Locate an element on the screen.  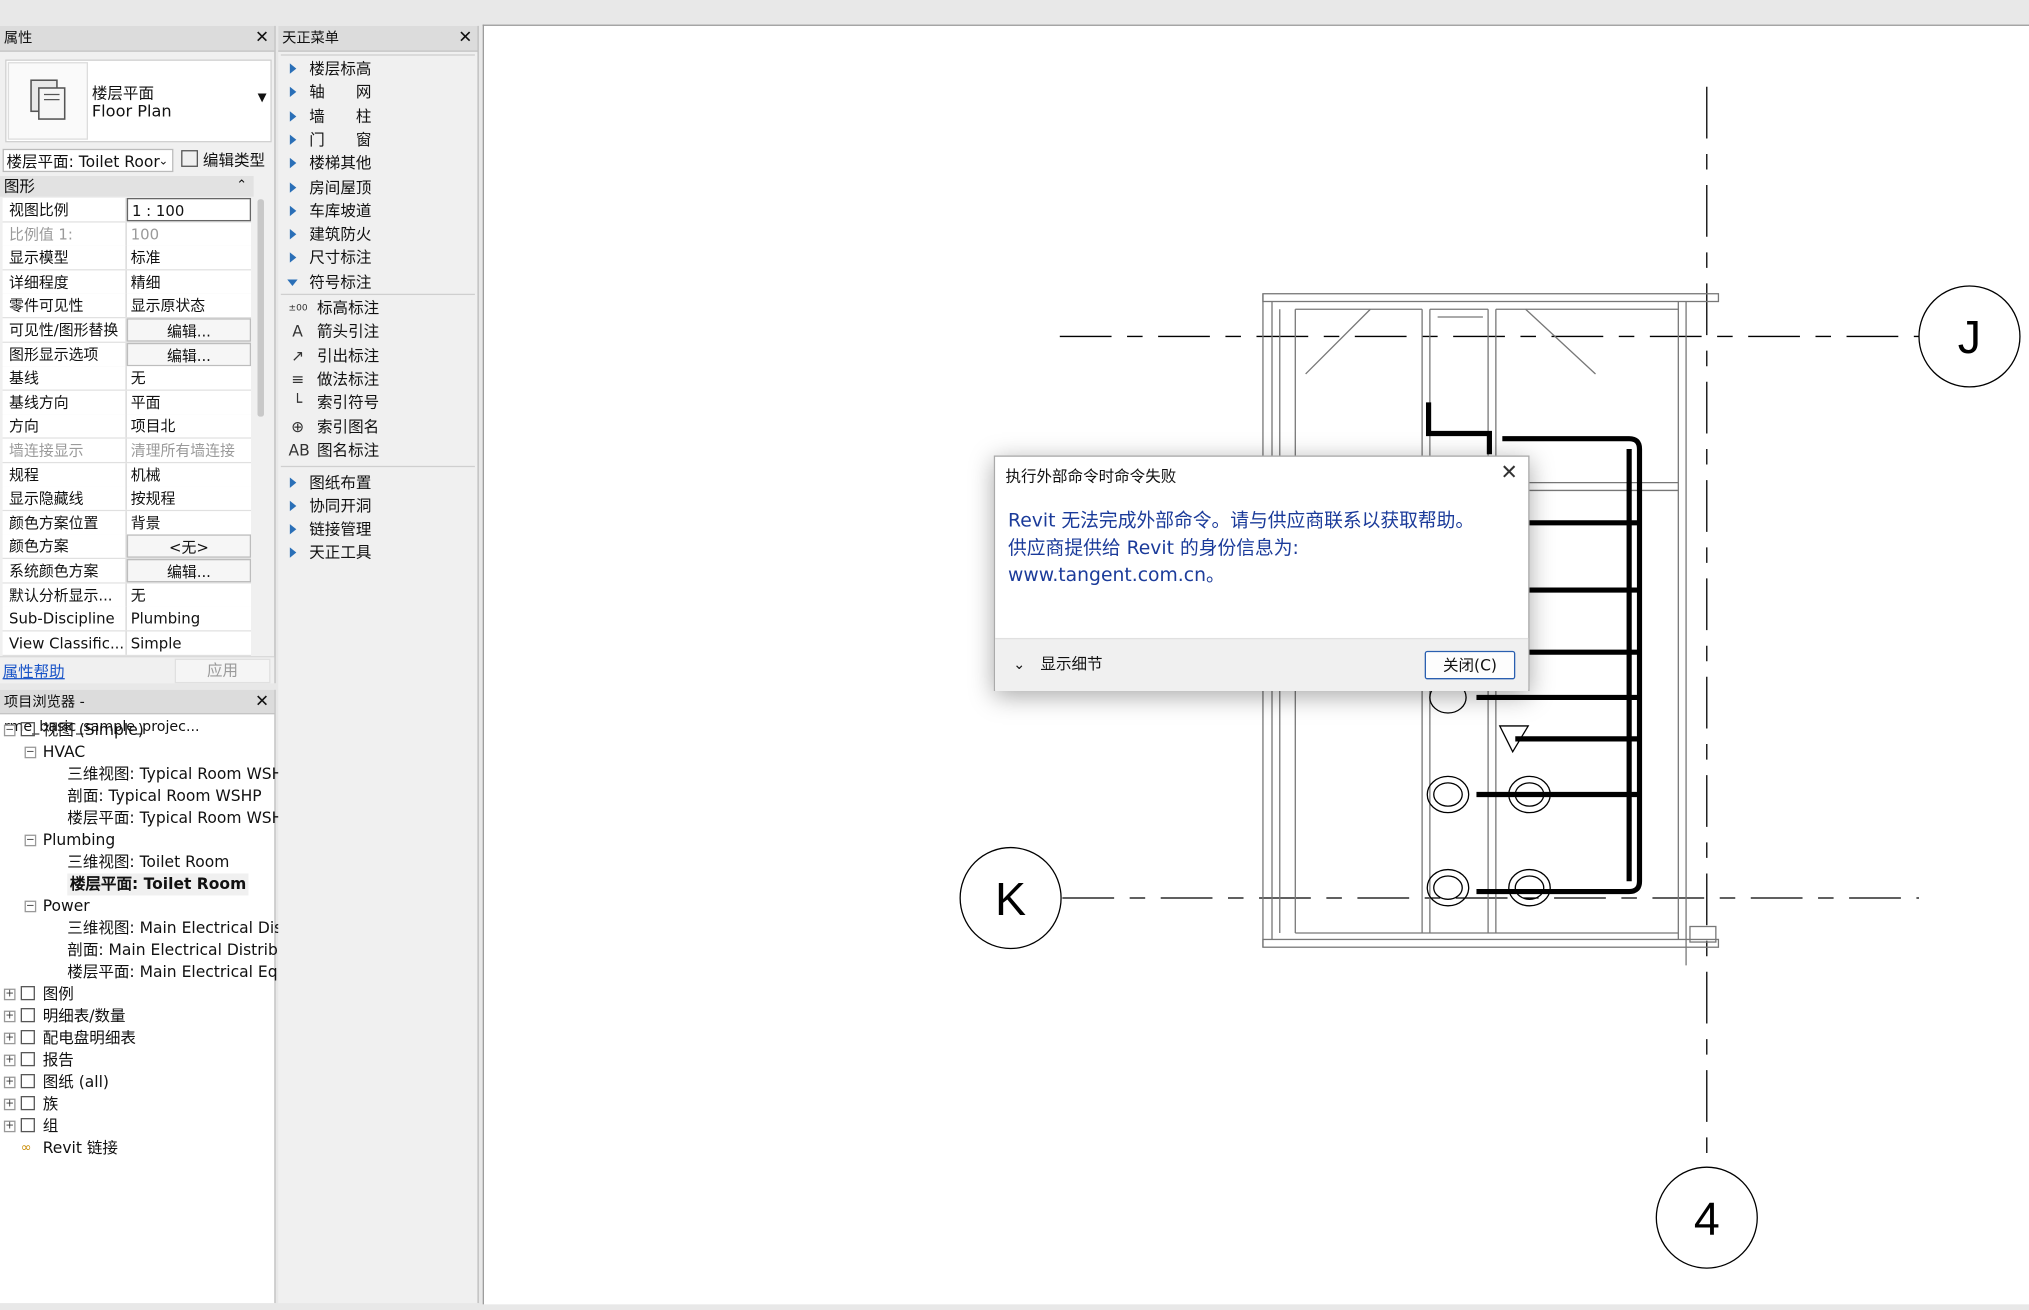
property-row: View Classific... Simple is located at coordinates (127, 643).